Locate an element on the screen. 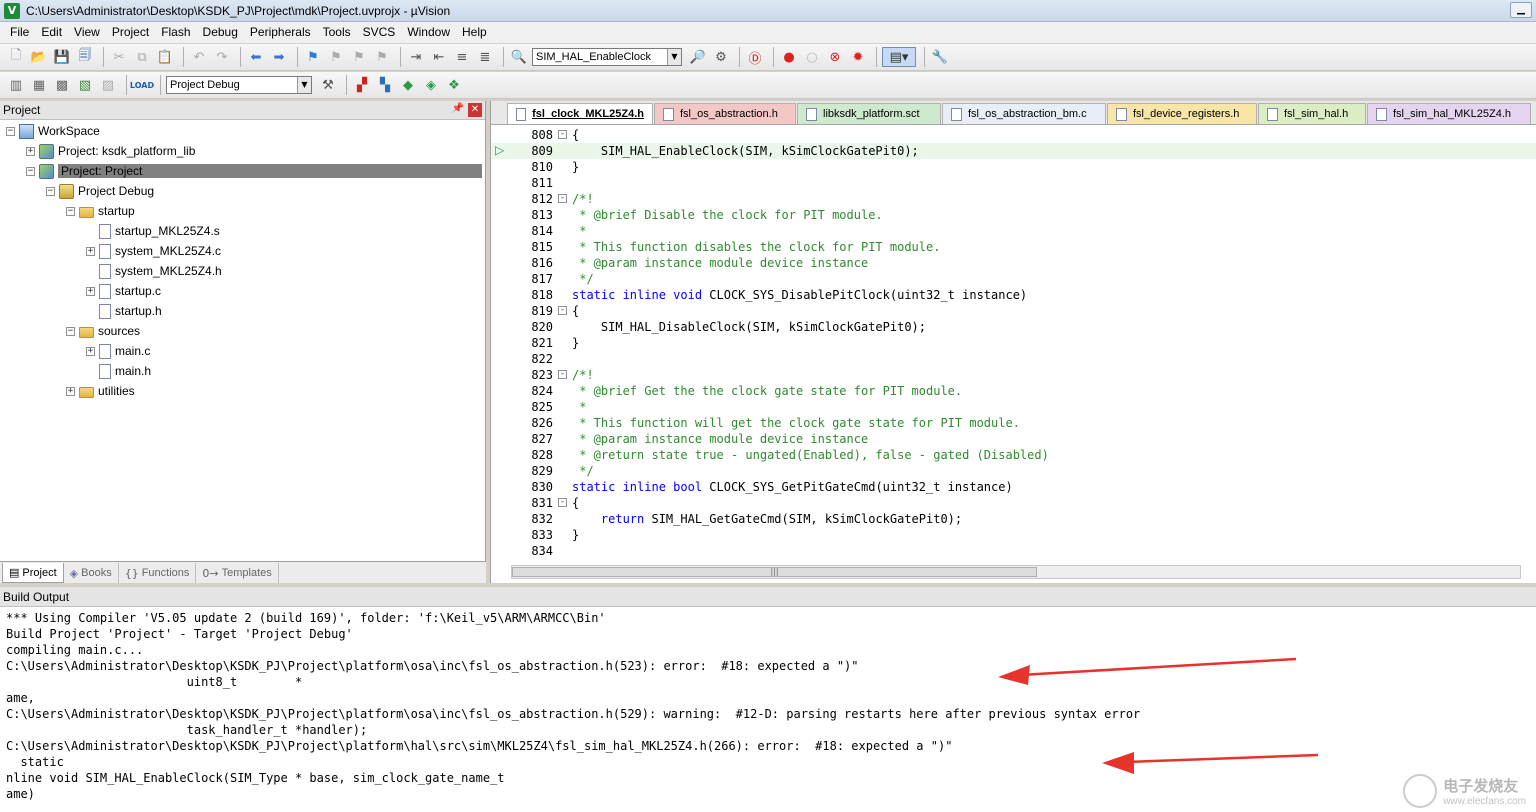  target-options-icon: ⚒ is located at coordinates (328, 85).